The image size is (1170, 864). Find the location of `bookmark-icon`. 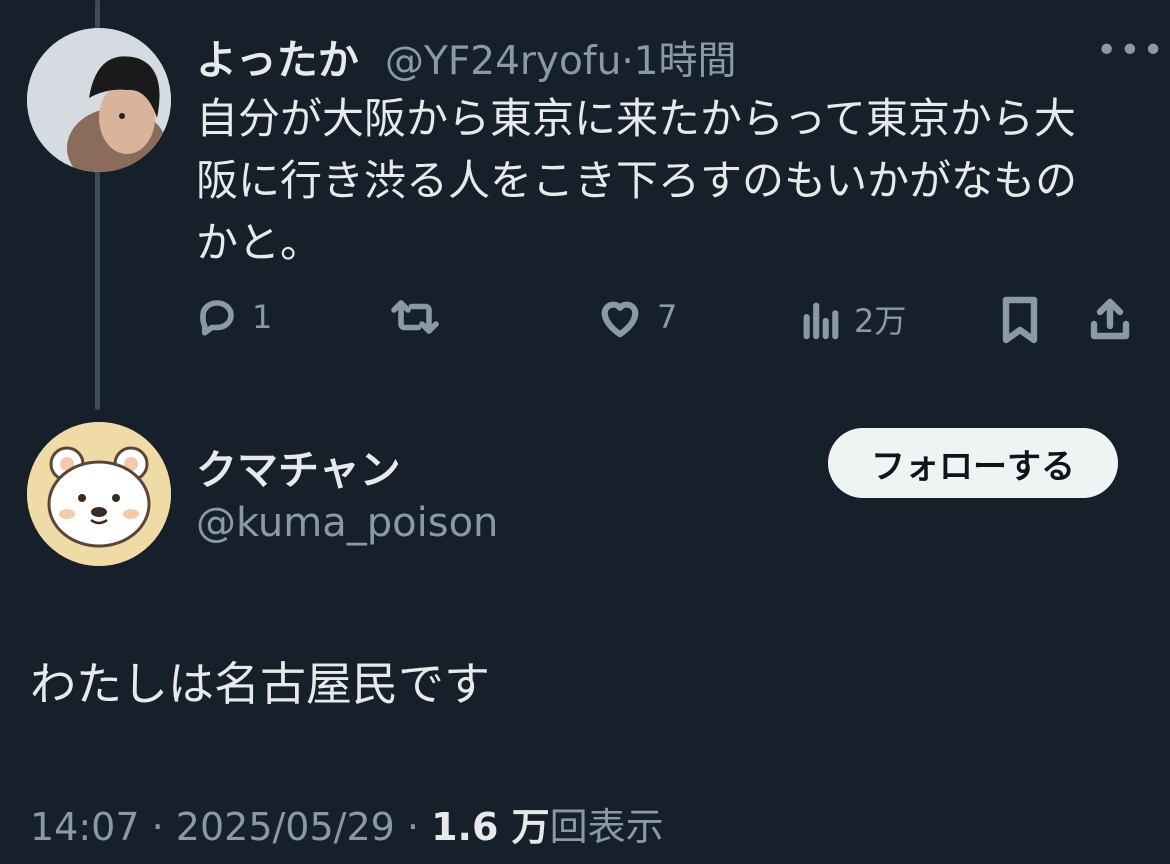

bookmark-icon is located at coordinates (1020, 320).